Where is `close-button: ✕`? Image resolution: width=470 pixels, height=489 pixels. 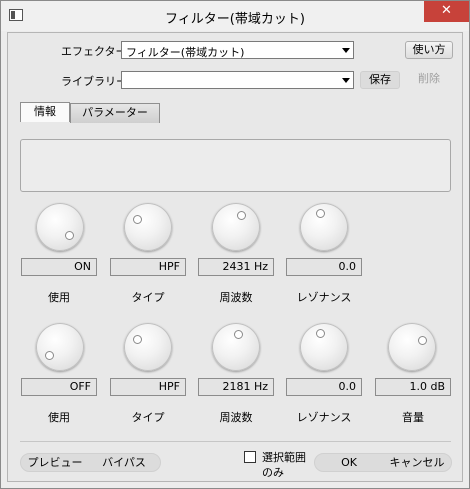 close-button: ✕ is located at coordinates (446, 11).